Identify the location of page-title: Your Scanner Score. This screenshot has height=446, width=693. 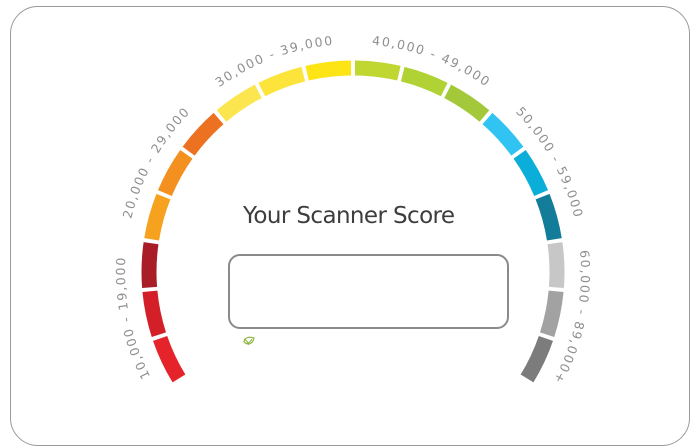
(349, 216).